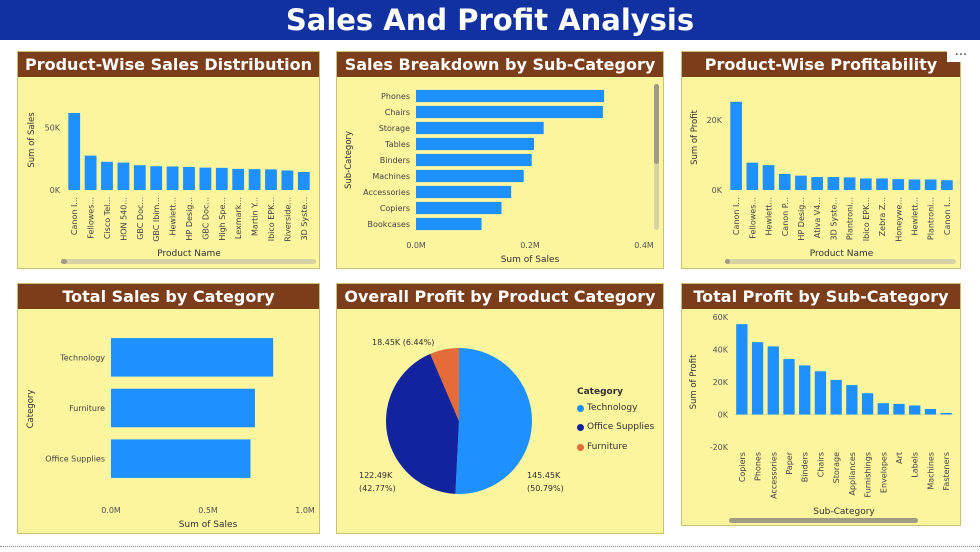 This screenshot has width=980, height=552. I want to click on subcategory-profit-bar-chairs, so click(820, 393).